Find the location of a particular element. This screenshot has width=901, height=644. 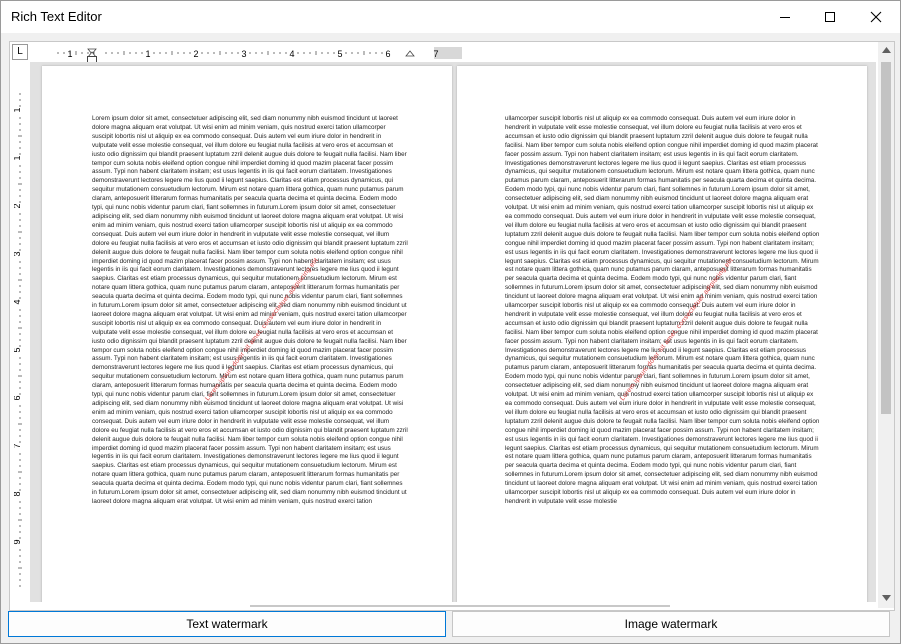

horizontal-ruler: 1 1 2 3 4 5 6 7 is located at coordinates (248, 52).